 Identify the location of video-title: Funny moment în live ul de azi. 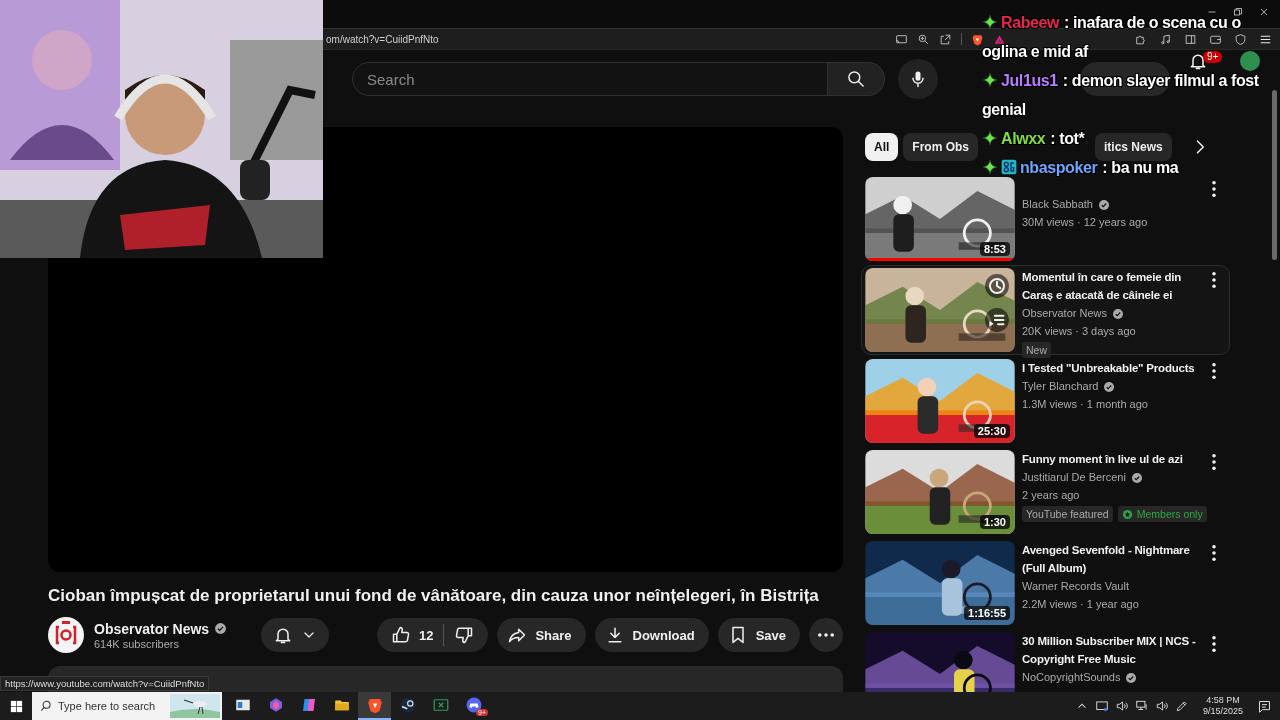
(1111, 459).